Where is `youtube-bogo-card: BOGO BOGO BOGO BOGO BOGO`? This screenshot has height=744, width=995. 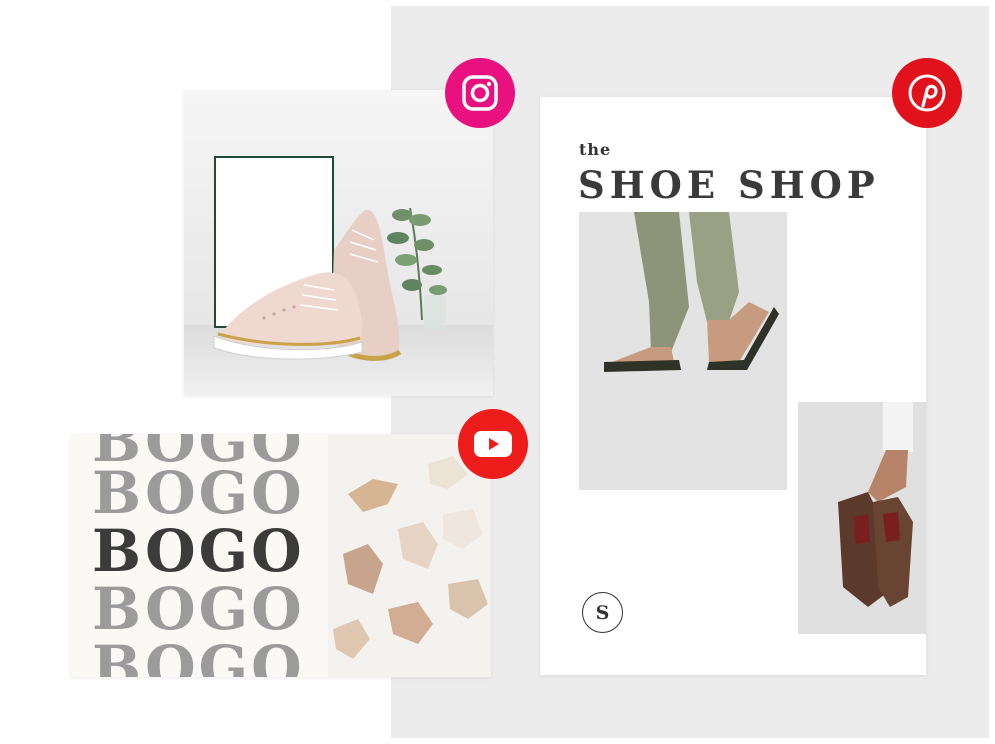
youtube-bogo-card: BOGO BOGO BOGO BOGO BOGO is located at coordinates (280, 555).